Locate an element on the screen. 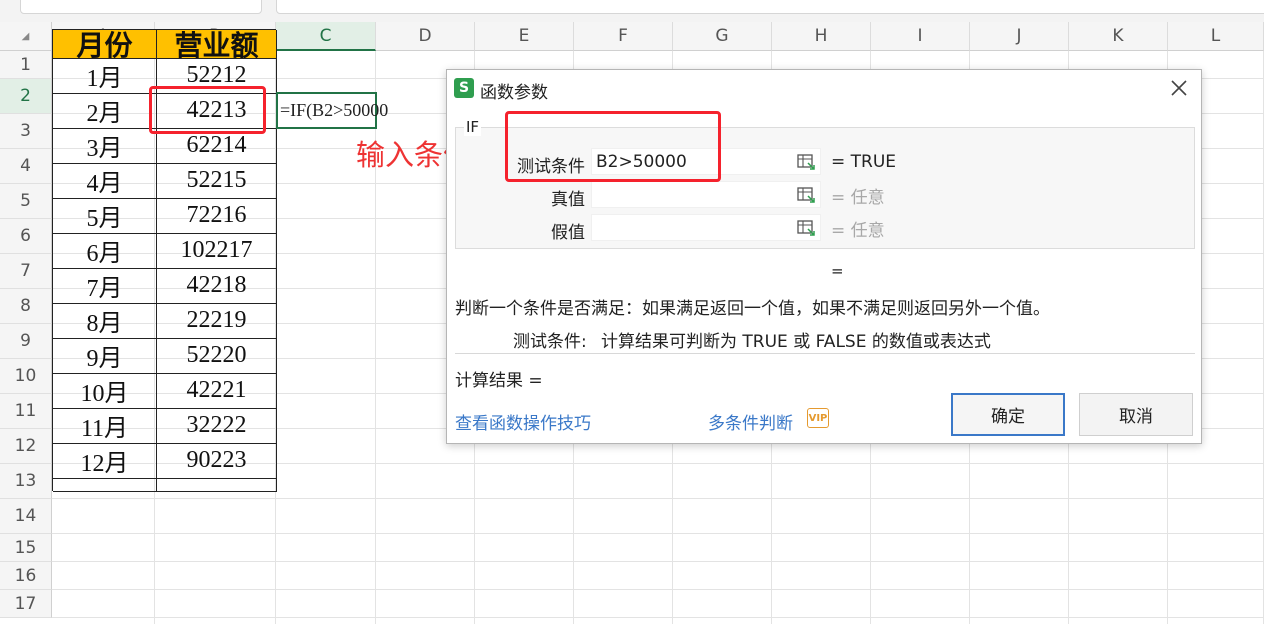  row-header: 9 is located at coordinates (26, 341).